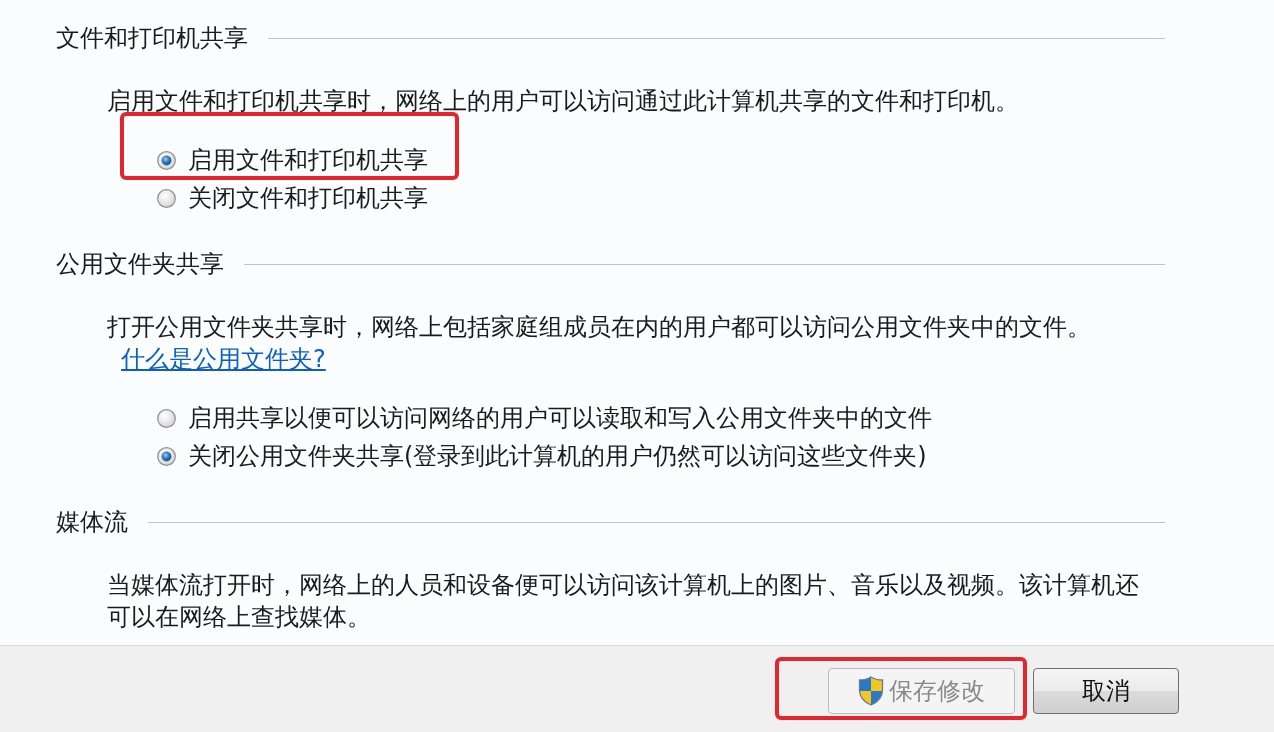 This screenshot has height=732, width=1274. I want to click on section-description: 打开公用文件夹共享时，网络上包括家庭组成员在内的用户都可以访问公用文件夹中的文件。 什么是公用文件夹?, so click(599, 343).